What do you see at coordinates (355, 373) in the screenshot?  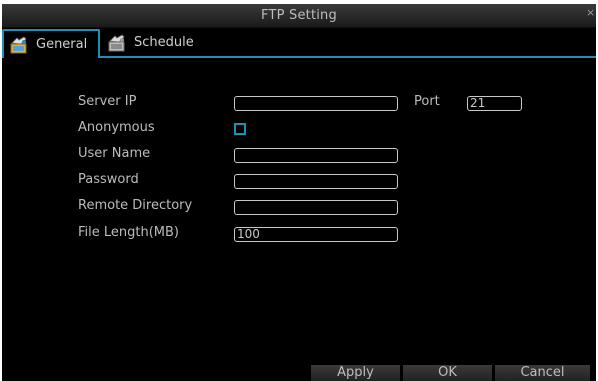 I see `apply-button: Apply` at bounding box center [355, 373].